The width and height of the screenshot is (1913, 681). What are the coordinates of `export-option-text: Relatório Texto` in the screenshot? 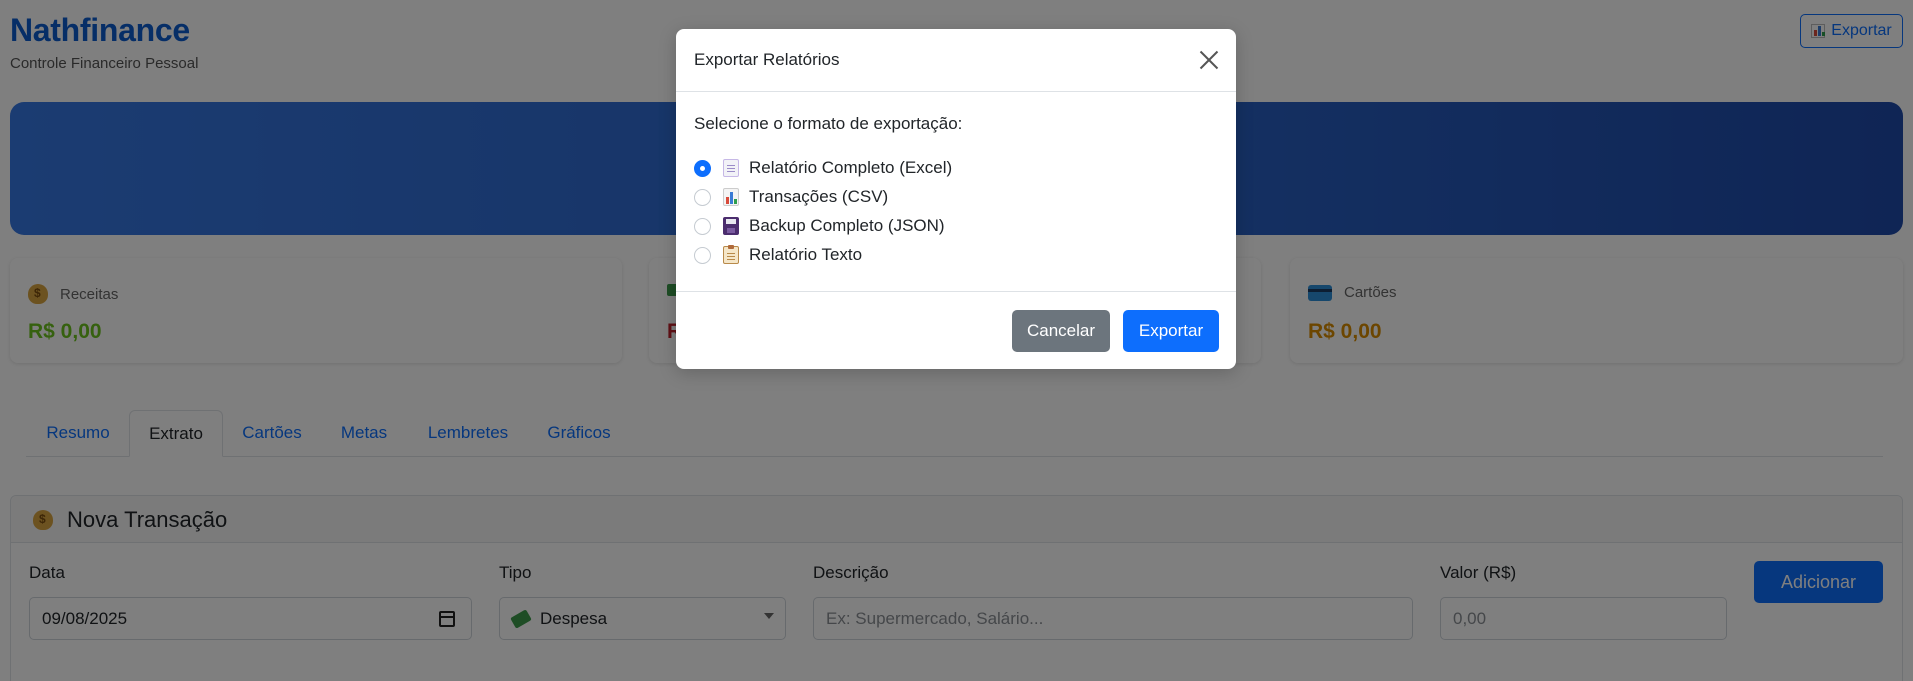 It's located at (778, 255).